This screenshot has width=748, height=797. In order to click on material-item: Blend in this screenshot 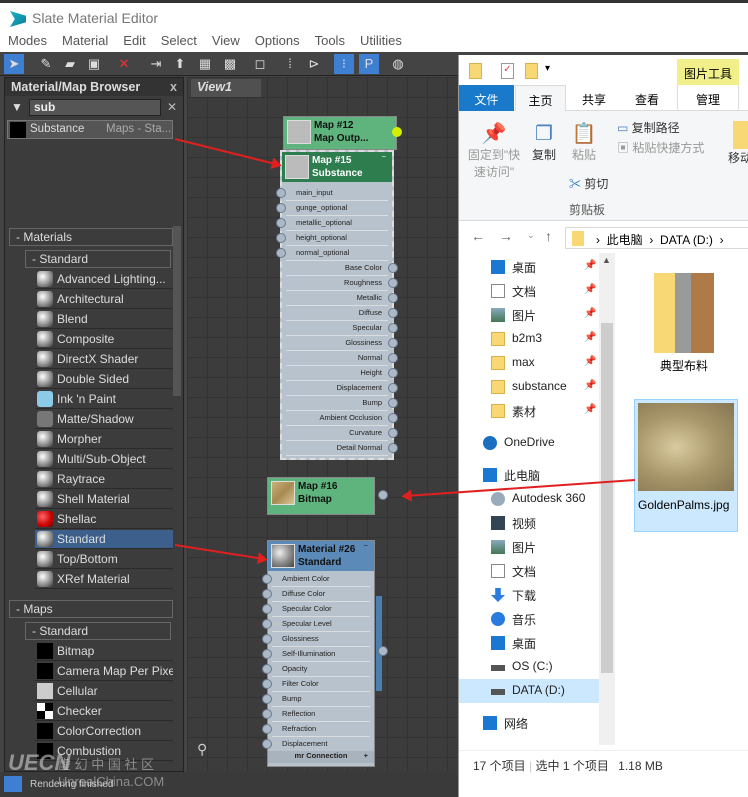, I will do `click(104, 319)`.